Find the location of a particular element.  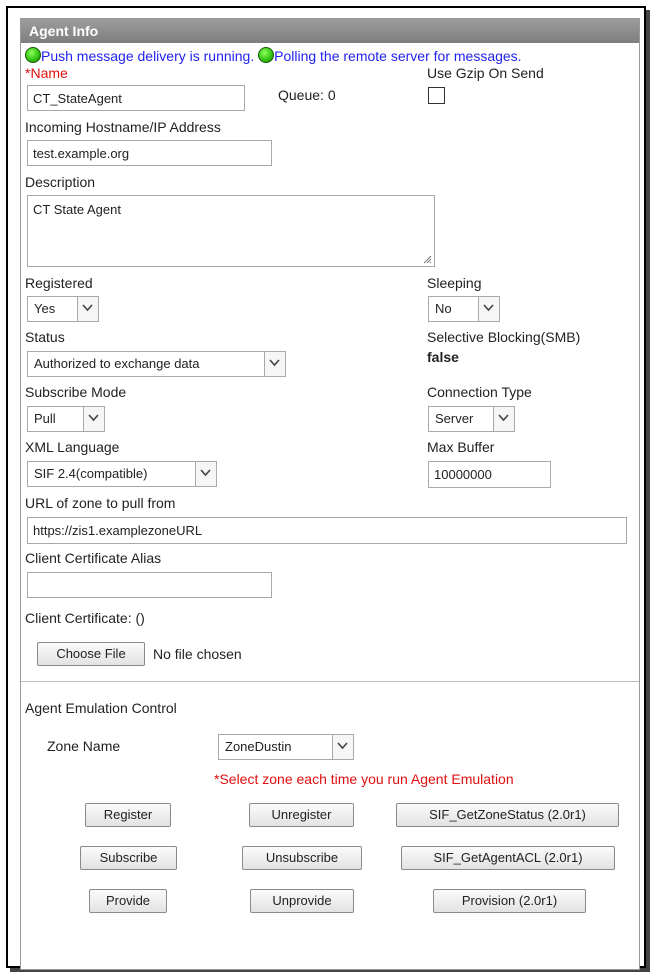

subscribe-mode-select: Pull is located at coordinates (66, 419).